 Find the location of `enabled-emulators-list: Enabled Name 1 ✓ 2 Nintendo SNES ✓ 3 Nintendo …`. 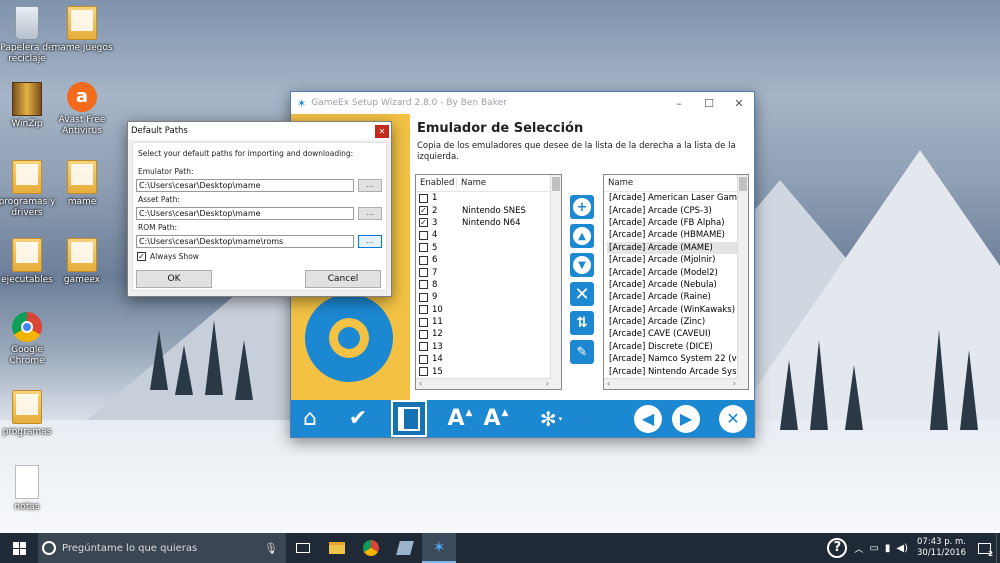

enabled-emulators-list: Enabled Name 1 ✓ 2 Nintendo SNES ✓ 3 Nintendo … is located at coordinates (488, 282).